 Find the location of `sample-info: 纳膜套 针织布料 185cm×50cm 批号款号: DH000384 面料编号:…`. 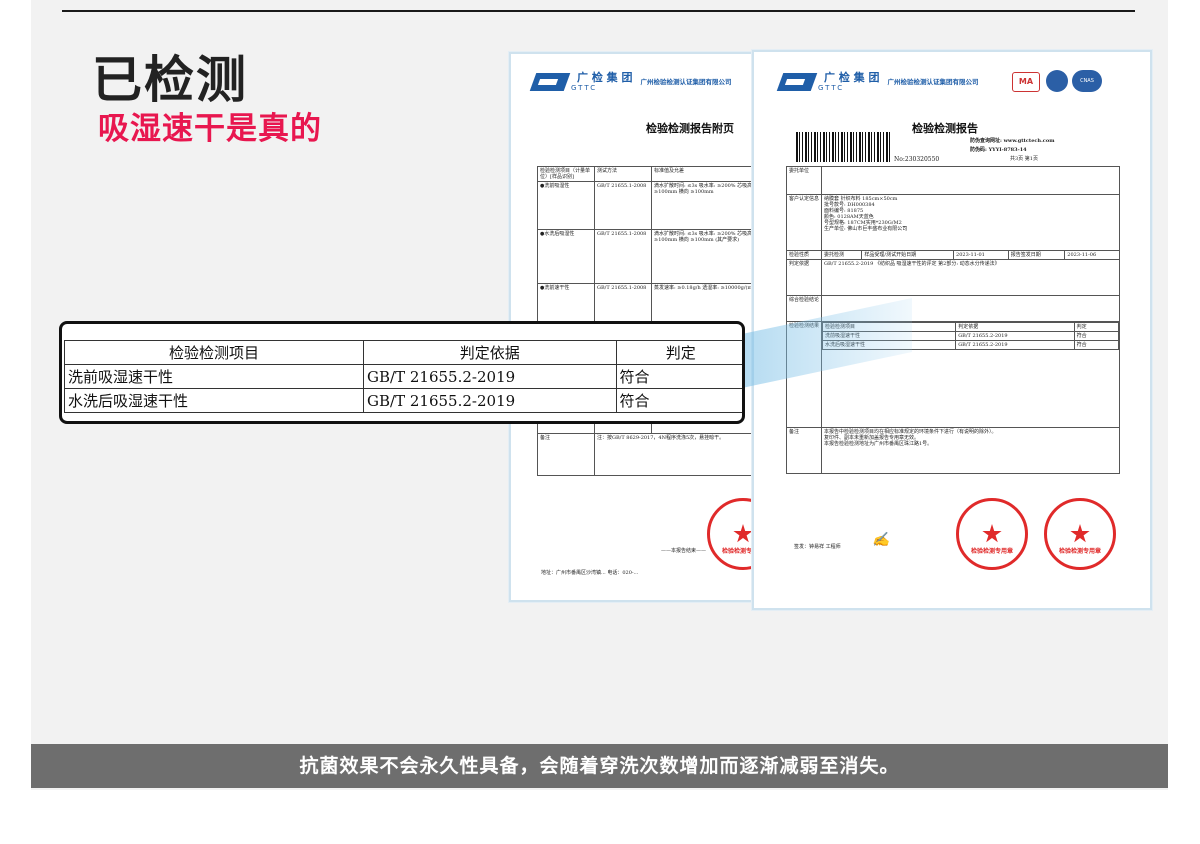

sample-info: 纳膜套 针织布料 185cm×50cm 批号款号: DH000384 面料编号:… is located at coordinates (970, 222).